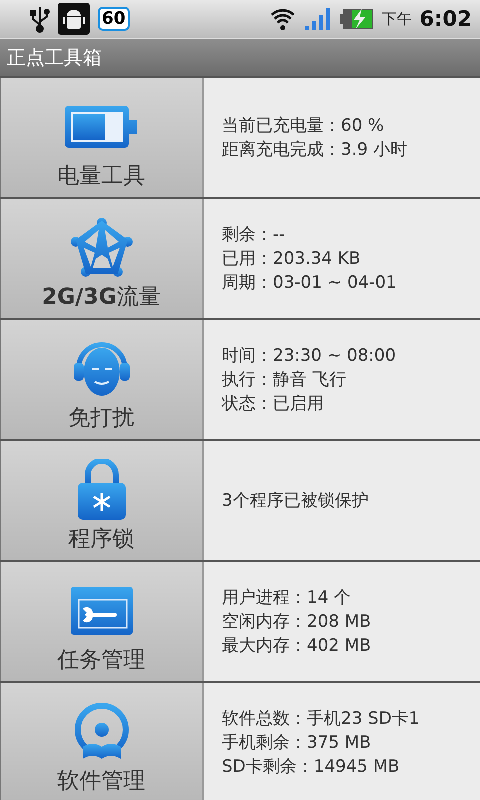 This screenshot has width=480, height=800. What do you see at coordinates (101, 127) in the screenshot?
I see `battery-icon` at bounding box center [101, 127].